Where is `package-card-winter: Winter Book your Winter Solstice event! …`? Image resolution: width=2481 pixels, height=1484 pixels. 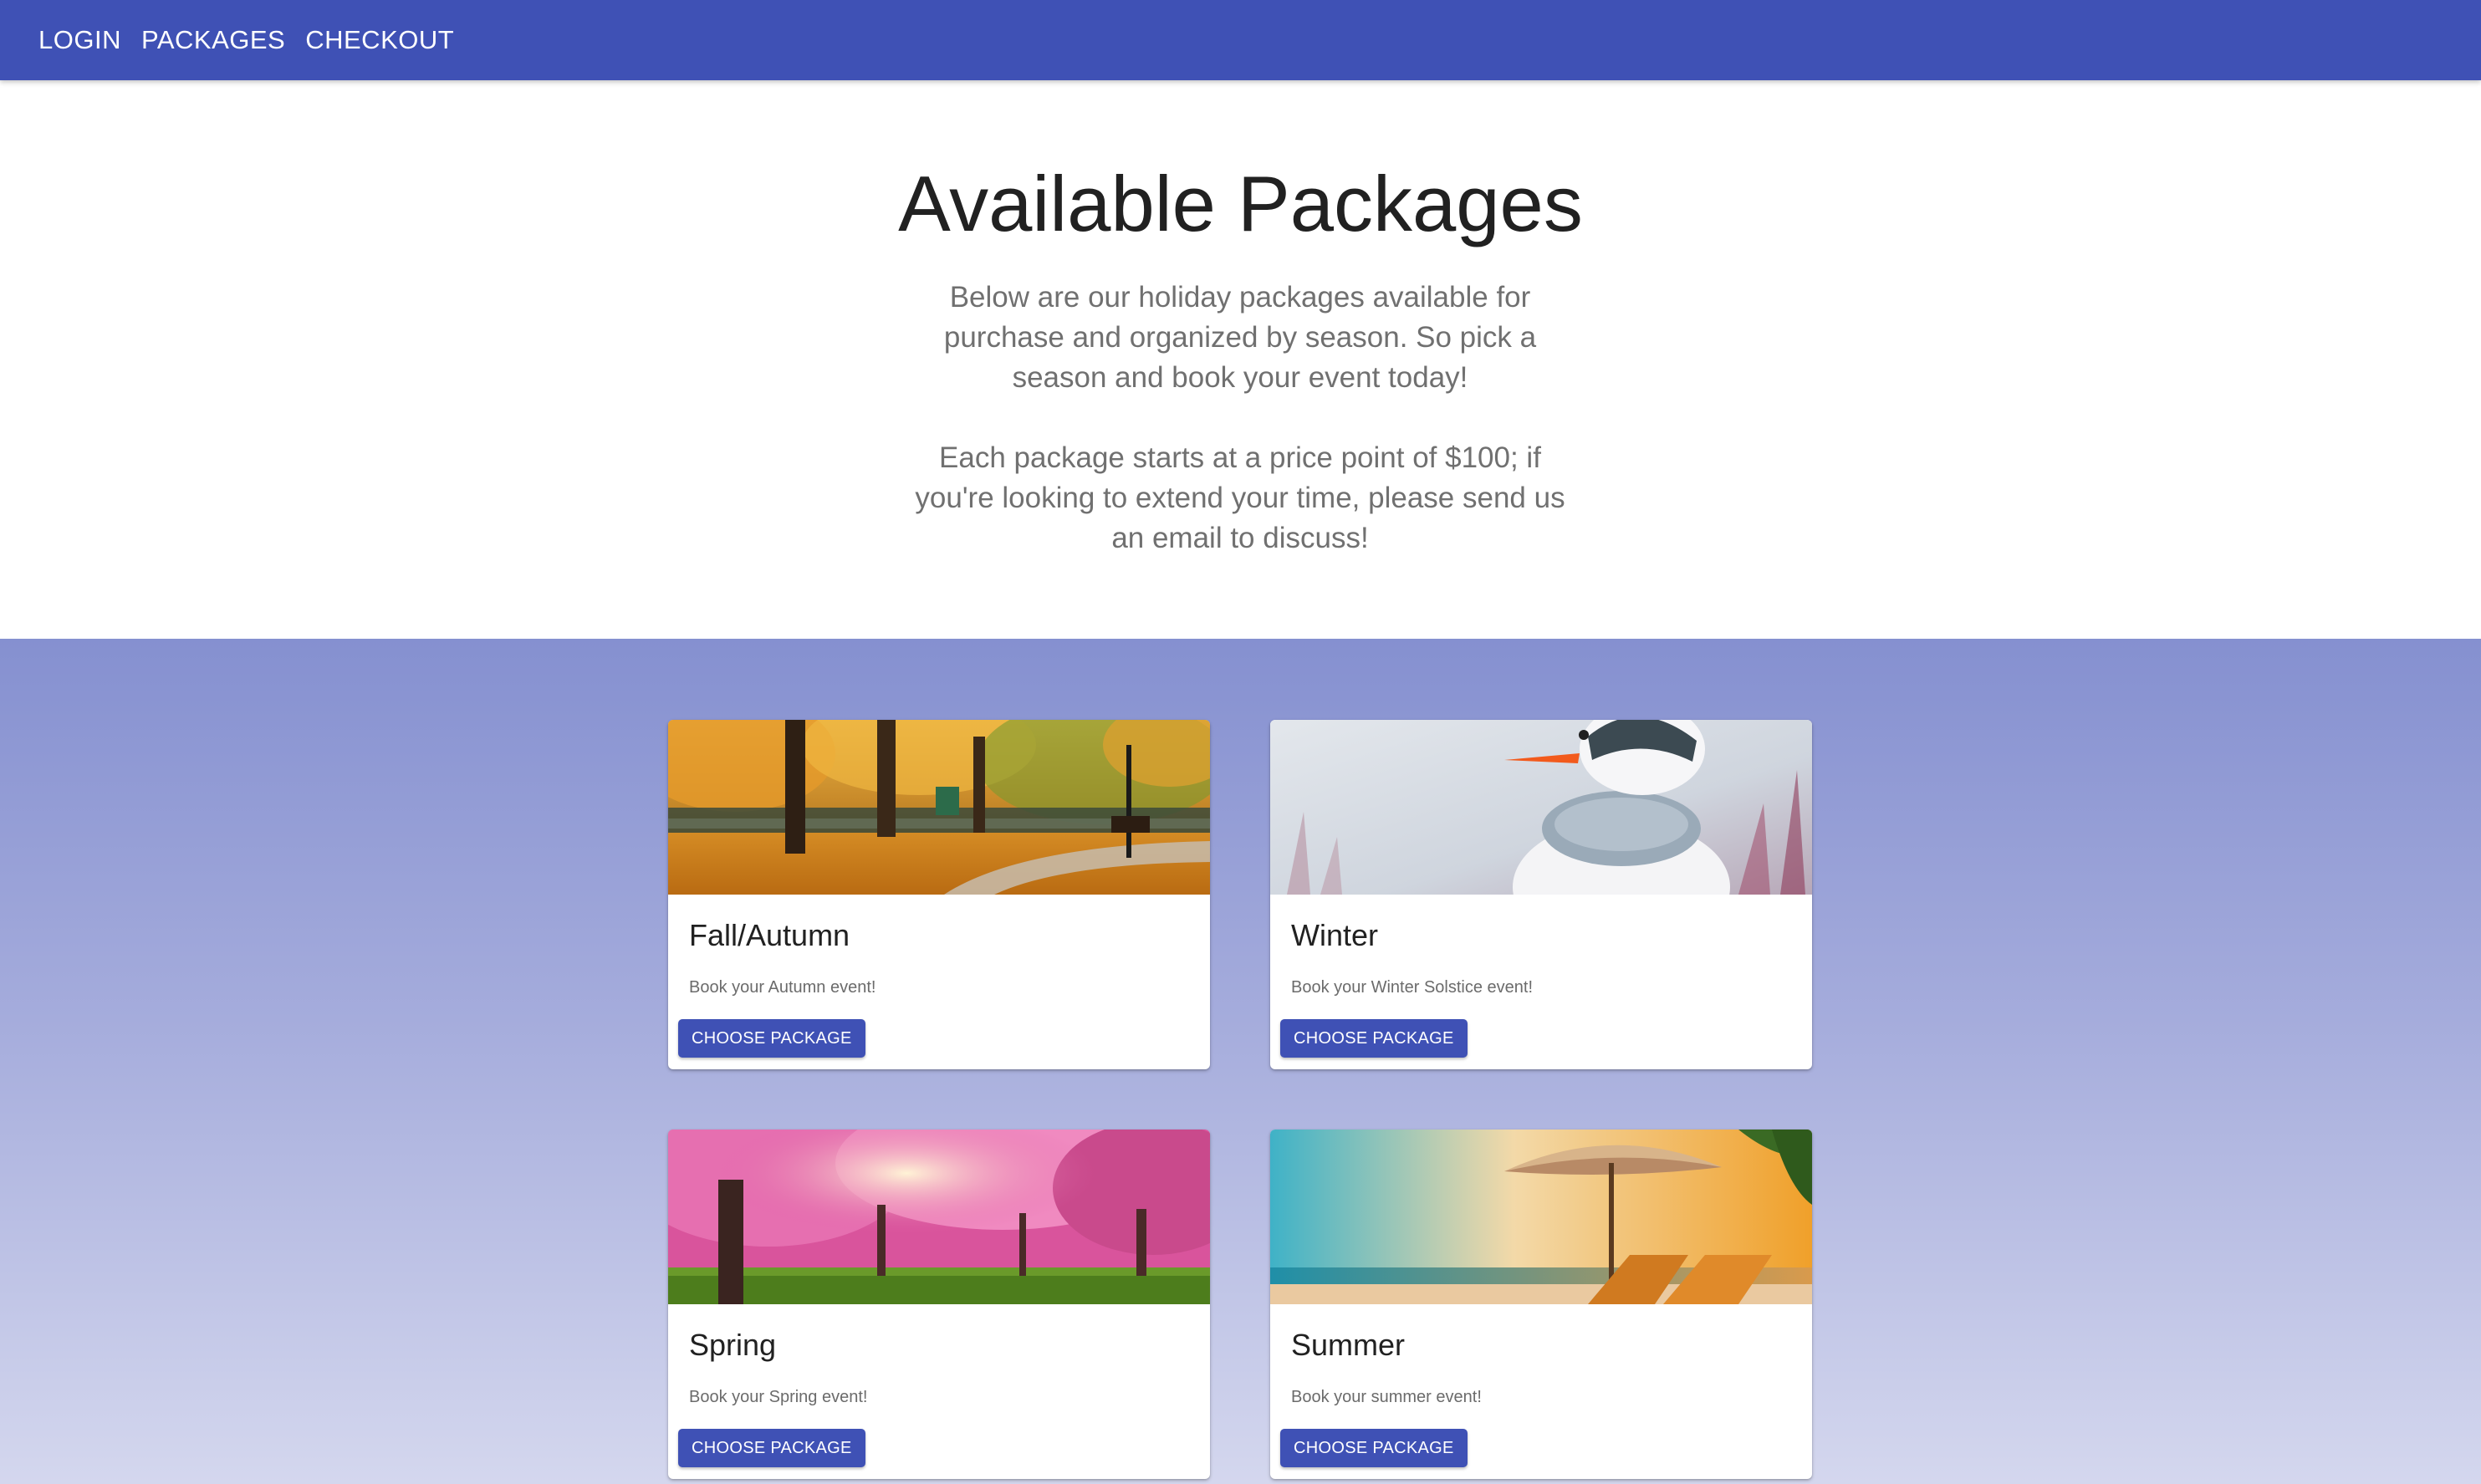 package-card-winter: Winter Book your Winter Solstice event! … is located at coordinates (1541, 895).